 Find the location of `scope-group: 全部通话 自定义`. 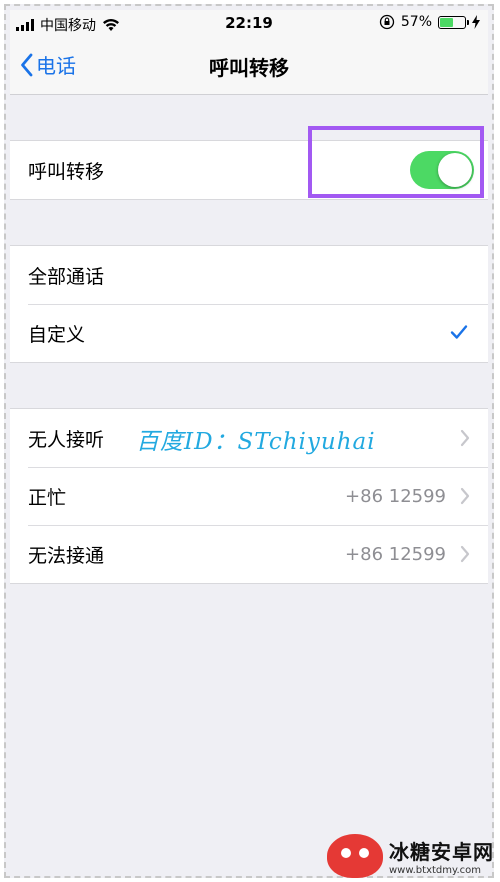

scope-group: 全部通话 自定义 is located at coordinates (249, 304).